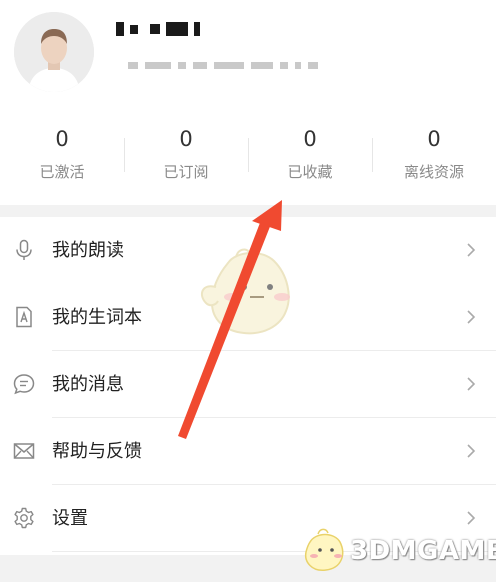 This screenshot has width=496, height=582. What do you see at coordinates (248, 384) in the screenshot?
I see `menu-item-my-messages: 我的消息` at bounding box center [248, 384].